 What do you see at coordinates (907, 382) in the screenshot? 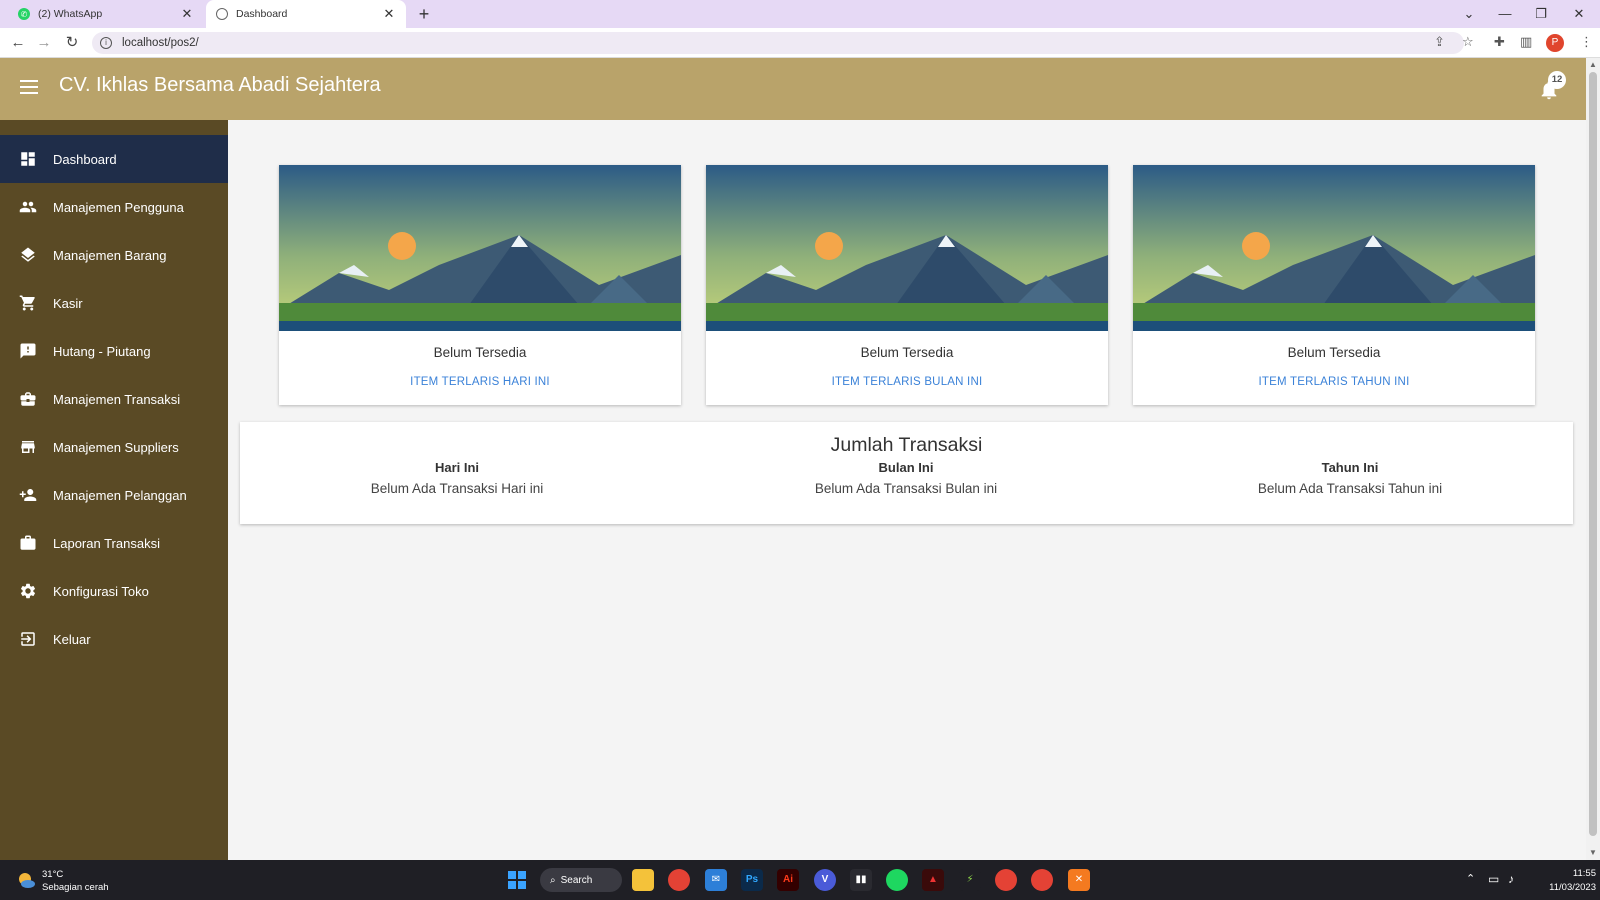
I see `best-seller-month-link: ITEM TERLARIS BULAN INI` at bounding box center [907, 382].